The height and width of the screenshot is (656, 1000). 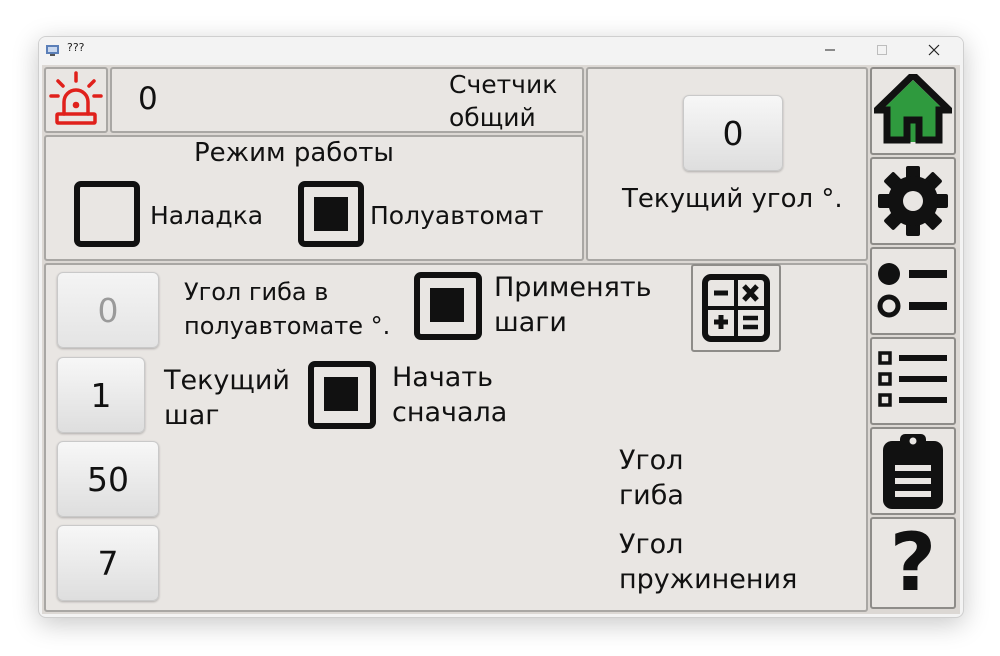 I want to click on alarm-icon, so click(x=76, y=98).